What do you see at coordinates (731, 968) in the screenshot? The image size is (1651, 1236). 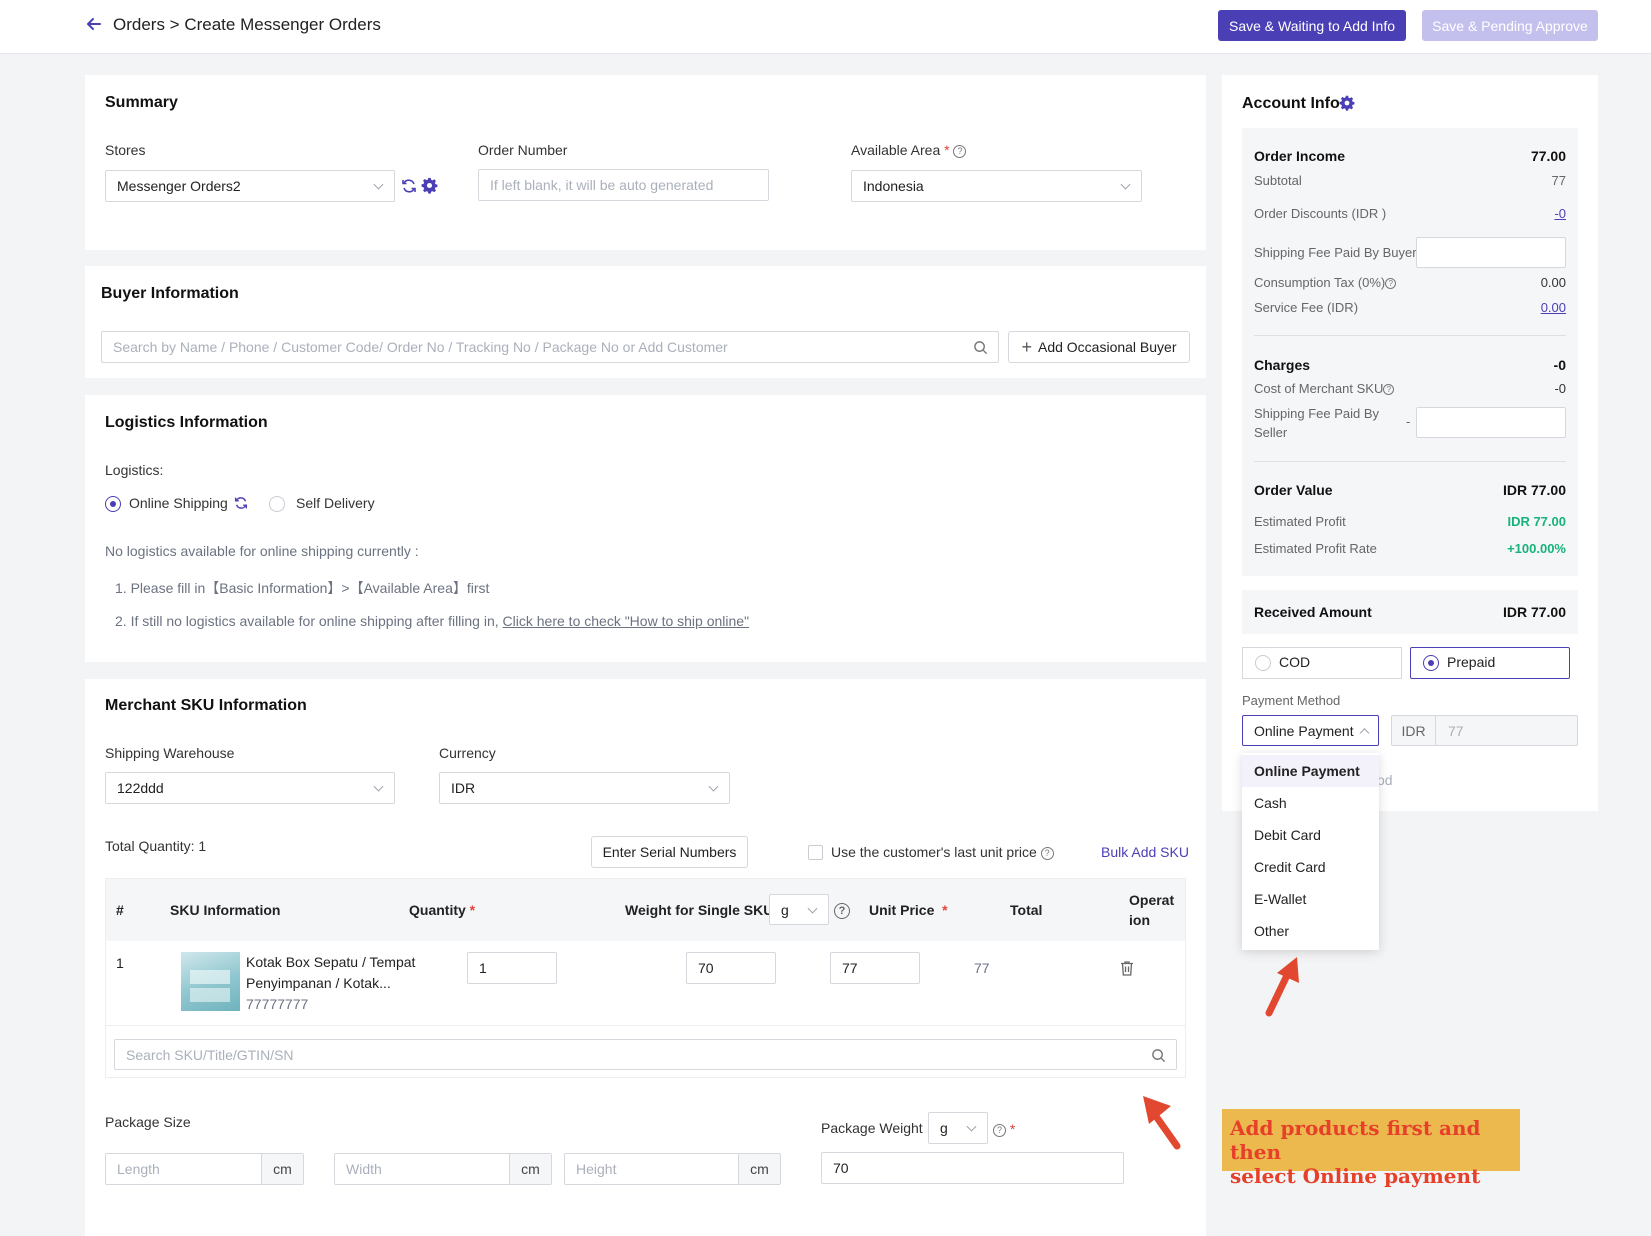 I see `weight-input: 70` at bounding box center [731, 968].